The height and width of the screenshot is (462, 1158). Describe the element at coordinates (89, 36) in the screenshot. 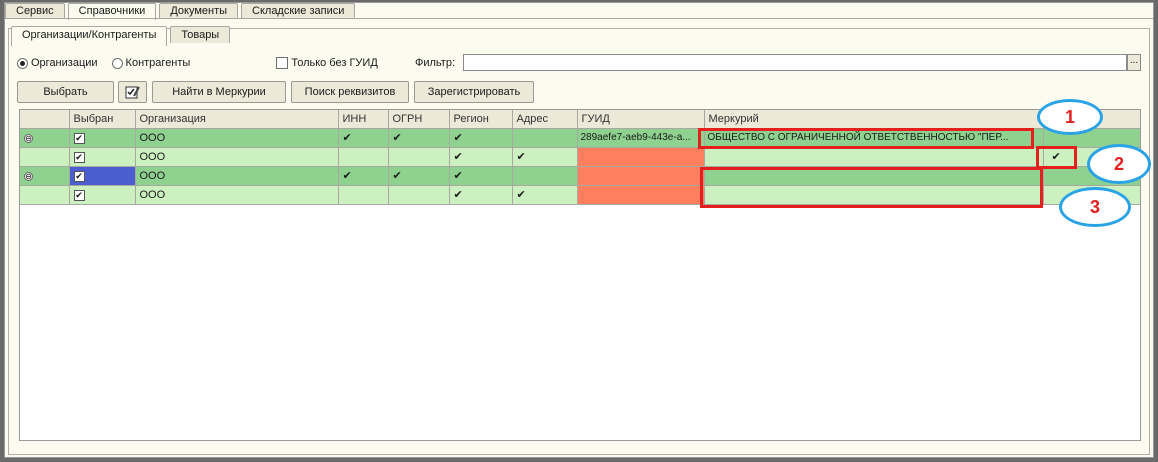

I see `tab-organizations: Организации/Контрагенты` at that location.